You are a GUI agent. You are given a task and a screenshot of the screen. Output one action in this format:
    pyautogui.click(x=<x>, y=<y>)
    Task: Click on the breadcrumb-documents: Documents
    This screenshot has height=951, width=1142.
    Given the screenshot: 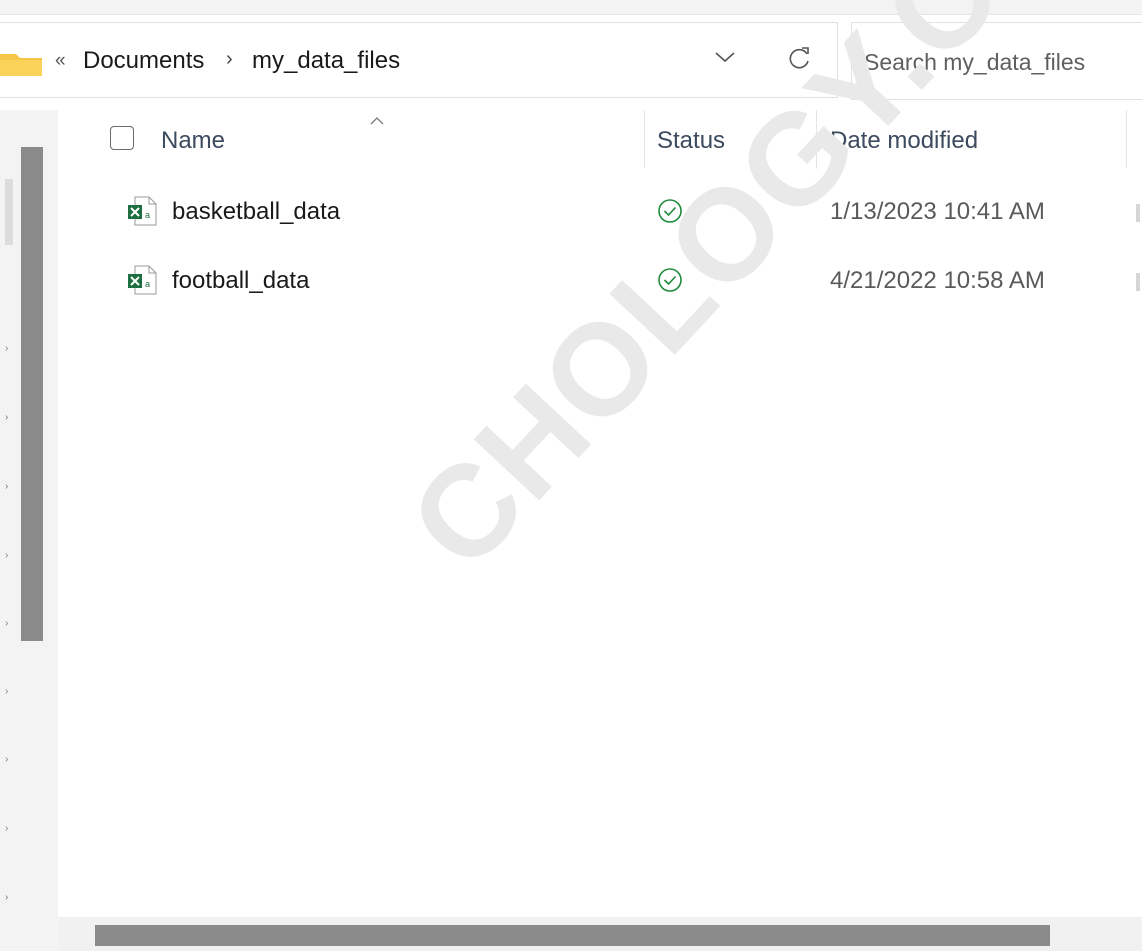 What is the action you would take?
    pyautogui.click(x=143, y=61)
    